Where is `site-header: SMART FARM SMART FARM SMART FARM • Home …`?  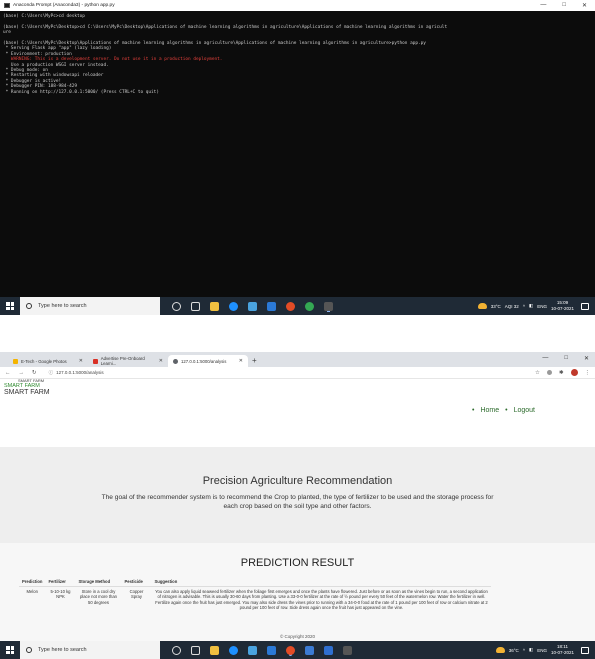 site-header: SMART FARM SMART FARM SMART FARM • Home … is located at coordinates (297, 413).